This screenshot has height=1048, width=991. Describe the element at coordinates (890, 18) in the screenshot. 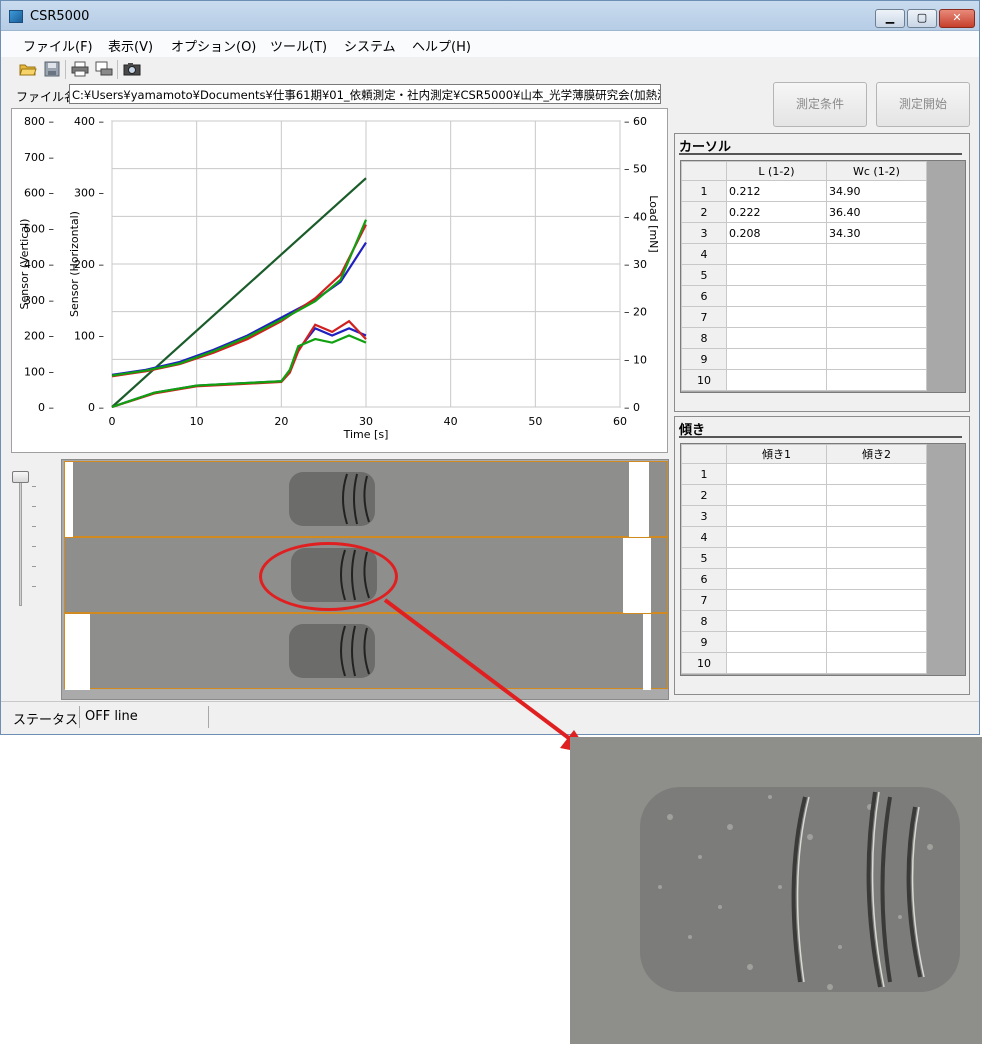

I see `minimize-button: ▁` at that location.